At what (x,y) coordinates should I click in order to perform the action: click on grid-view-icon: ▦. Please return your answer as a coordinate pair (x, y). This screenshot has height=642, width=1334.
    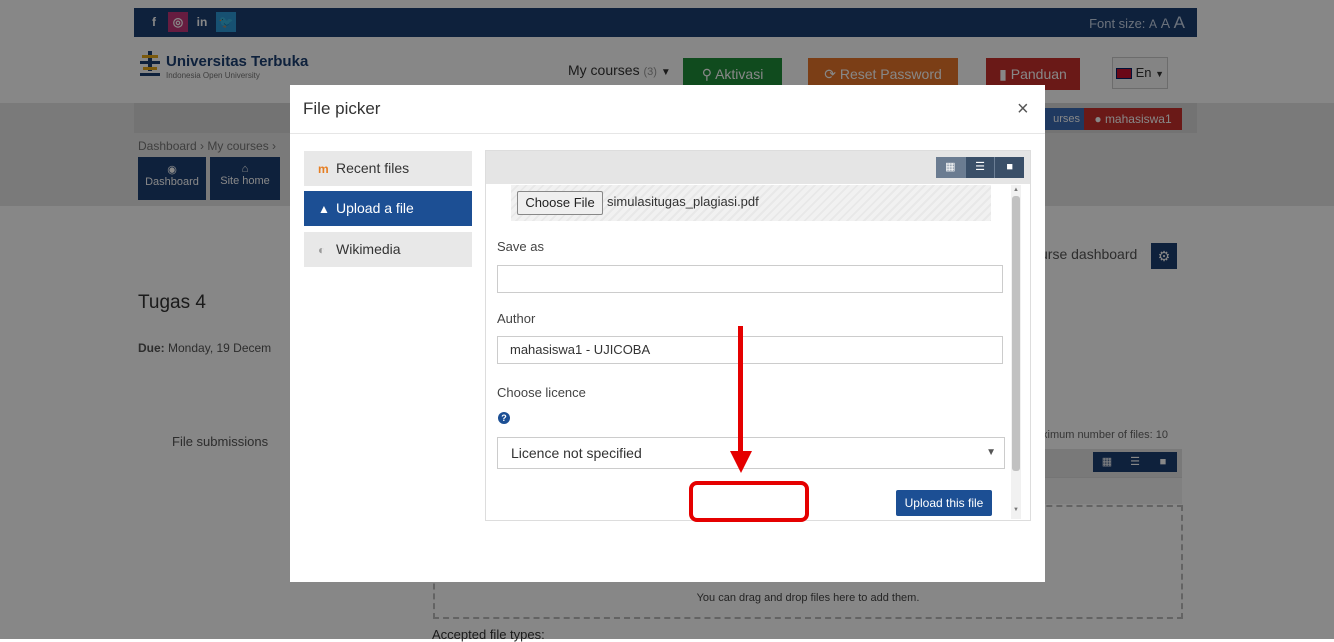
    Looking at the image, I should click on (951, 167).